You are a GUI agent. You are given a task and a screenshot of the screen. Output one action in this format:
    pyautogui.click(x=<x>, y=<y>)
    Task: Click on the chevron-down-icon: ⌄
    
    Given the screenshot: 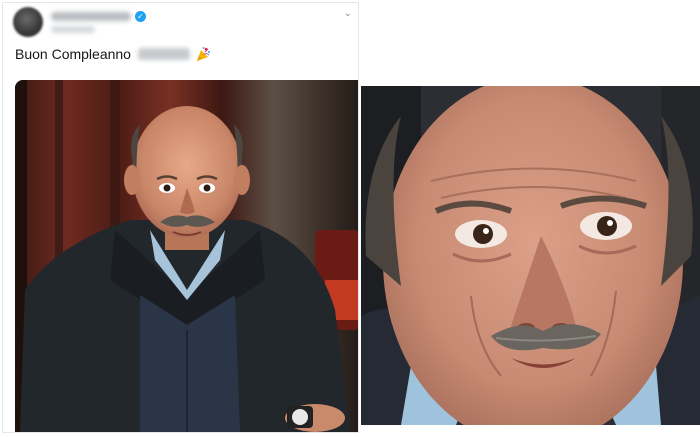 What is the action you would take?
    pyautogui.click(x=348, y=13)
    